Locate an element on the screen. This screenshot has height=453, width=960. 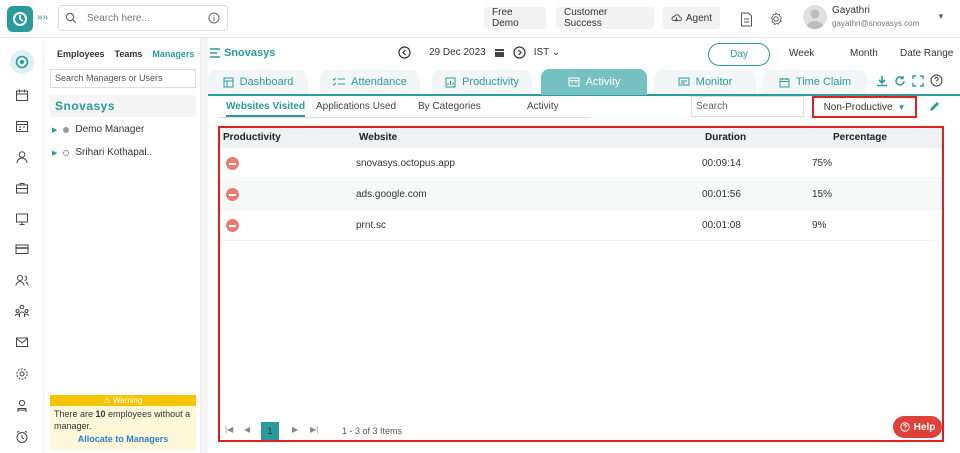
col-website: Website is located at coordinates (378, 137).